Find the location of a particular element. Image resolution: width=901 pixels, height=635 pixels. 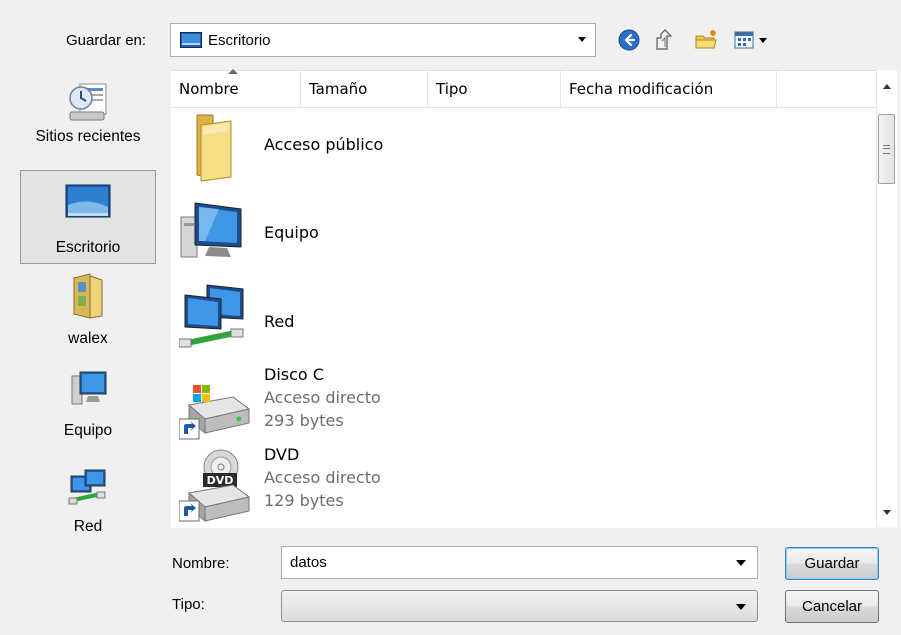

up-folder-button is located at coordinates (664, 40).